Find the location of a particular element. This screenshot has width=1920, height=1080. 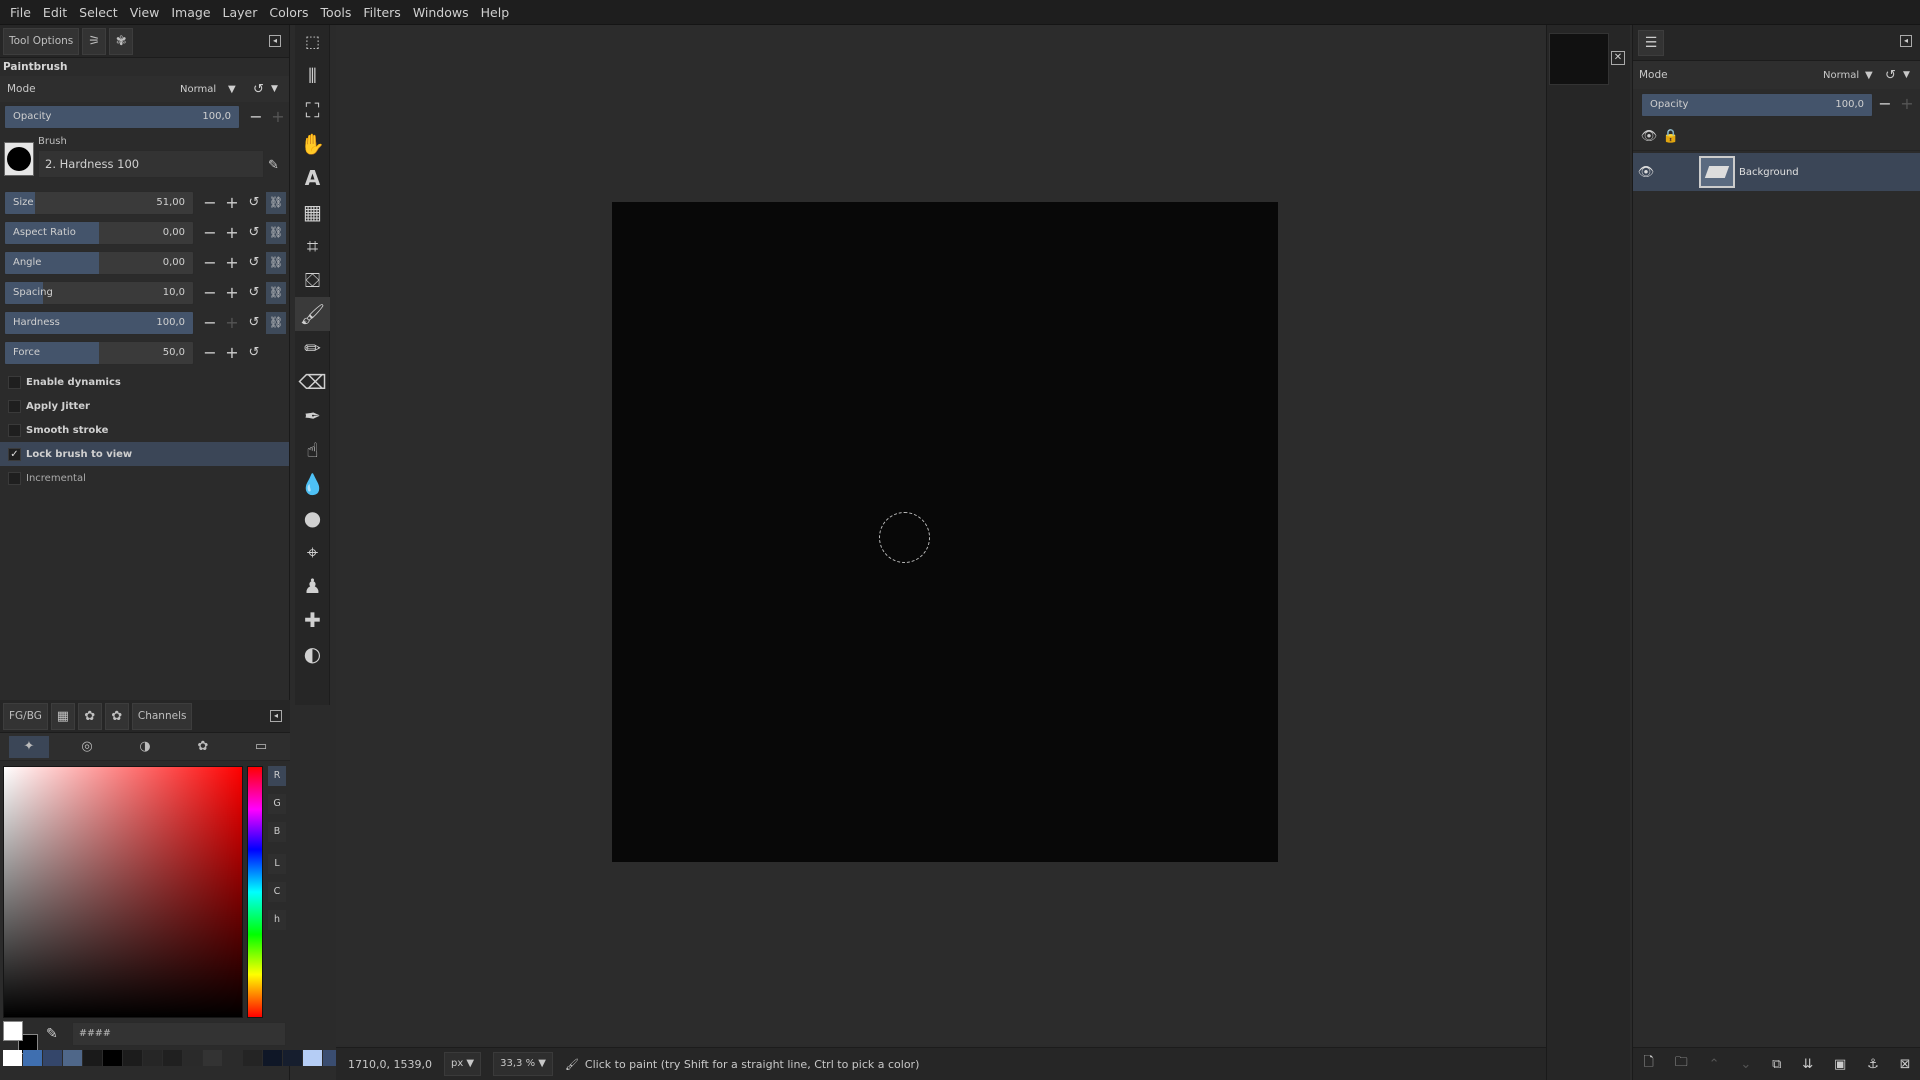

dodge-burn-icon: ● is located at coordinates (312, 518).